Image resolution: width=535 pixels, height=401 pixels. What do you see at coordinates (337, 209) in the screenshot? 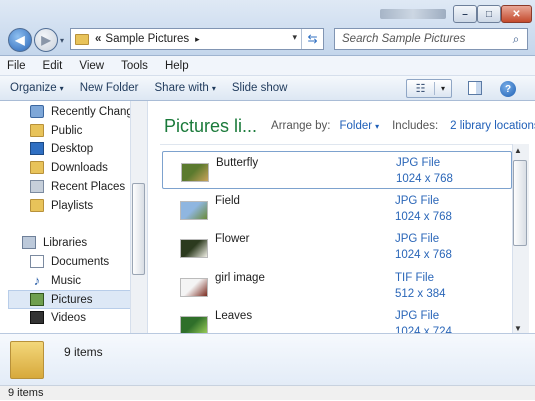
I see `file-row: Field JPG File 1024 x 768` at bounding box center [337, 209].